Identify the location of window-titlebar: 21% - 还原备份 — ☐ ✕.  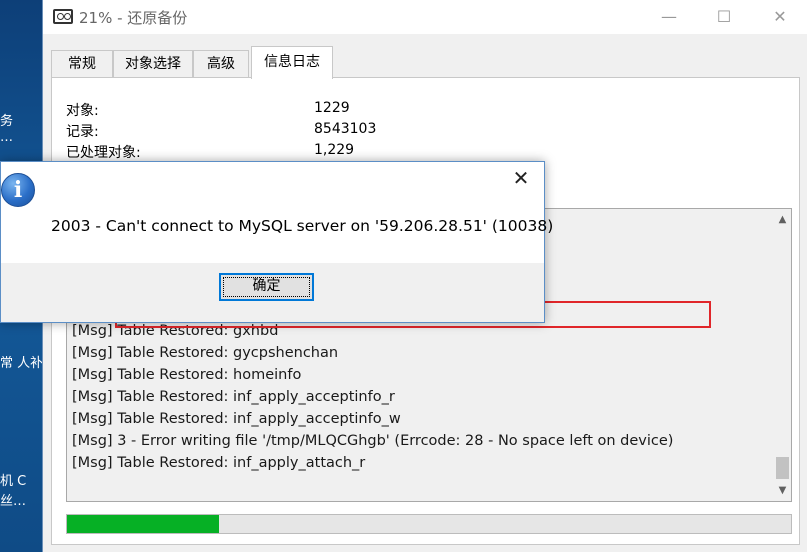
(425, 17).